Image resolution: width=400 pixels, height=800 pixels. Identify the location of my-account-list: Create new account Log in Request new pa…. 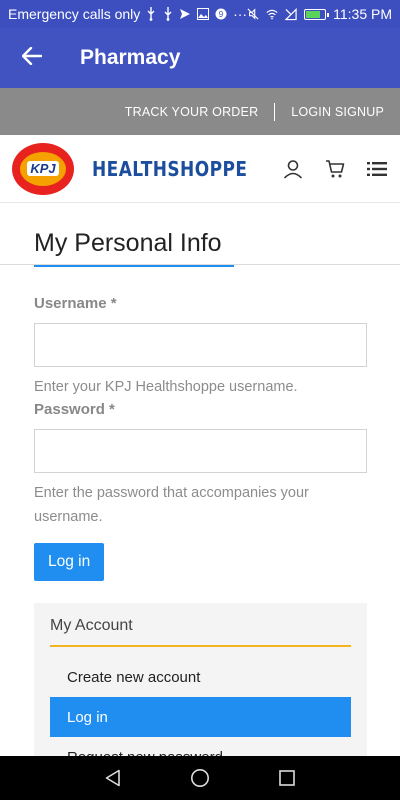
(200, 706).